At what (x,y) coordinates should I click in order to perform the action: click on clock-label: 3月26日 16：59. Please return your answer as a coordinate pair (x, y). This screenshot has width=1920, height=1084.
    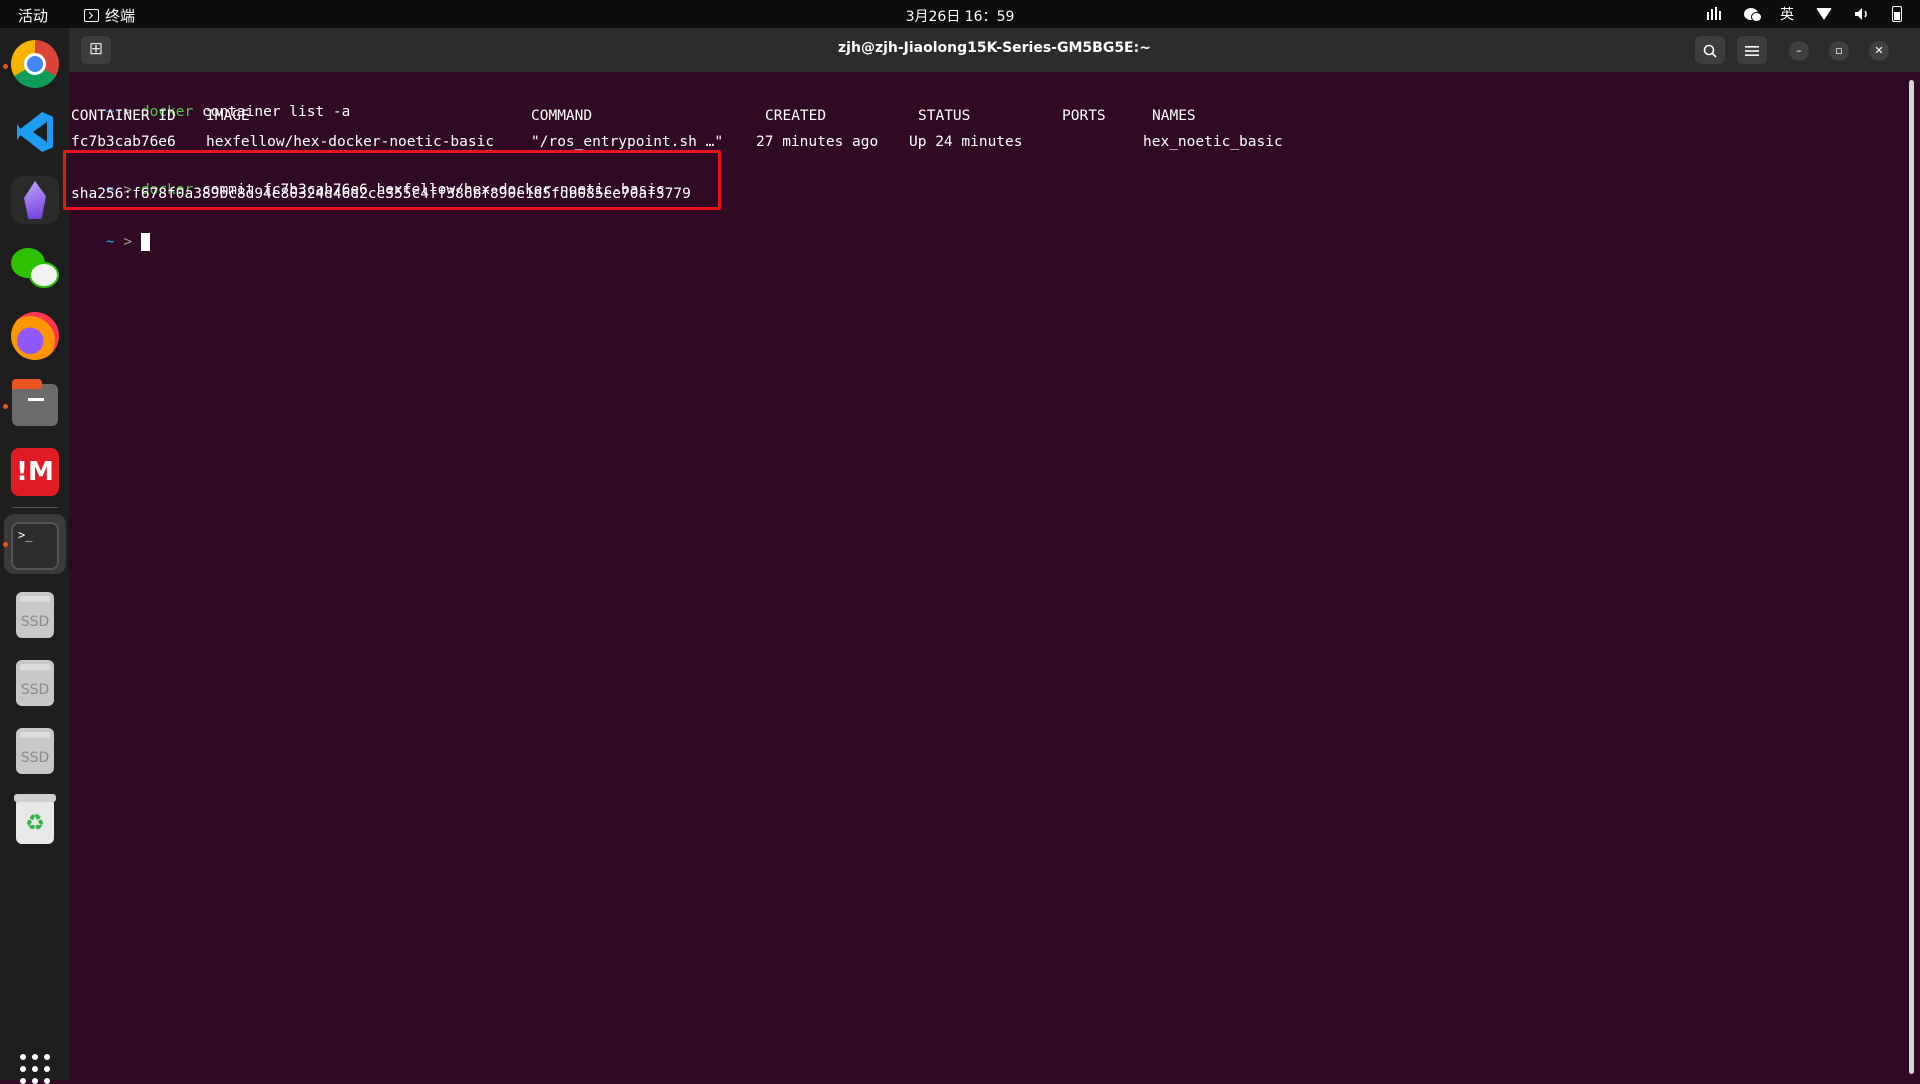
    Looking at the image, I should click on (960, 17).